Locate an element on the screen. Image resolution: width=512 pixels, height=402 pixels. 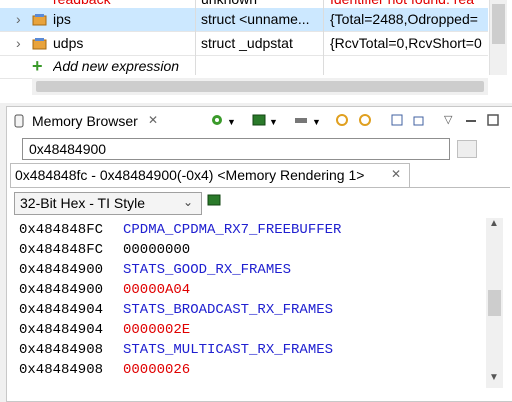
row-value-changed: 0000002E is located at coordinates (157, 330).